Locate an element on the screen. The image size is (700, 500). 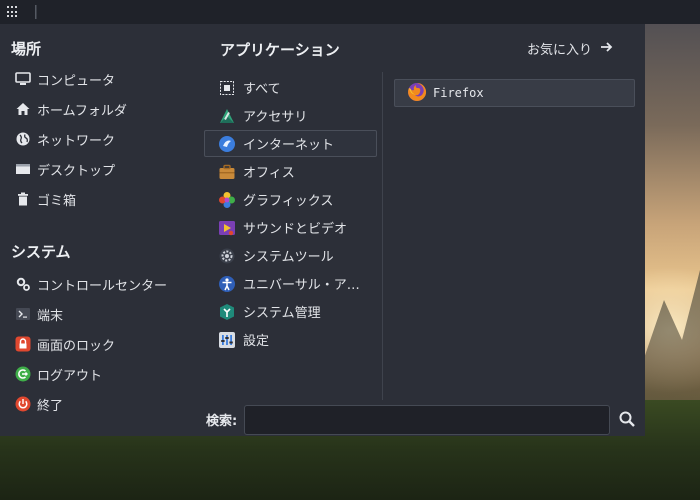
system-item-label: 端末 is located at coordinates (50, 316).